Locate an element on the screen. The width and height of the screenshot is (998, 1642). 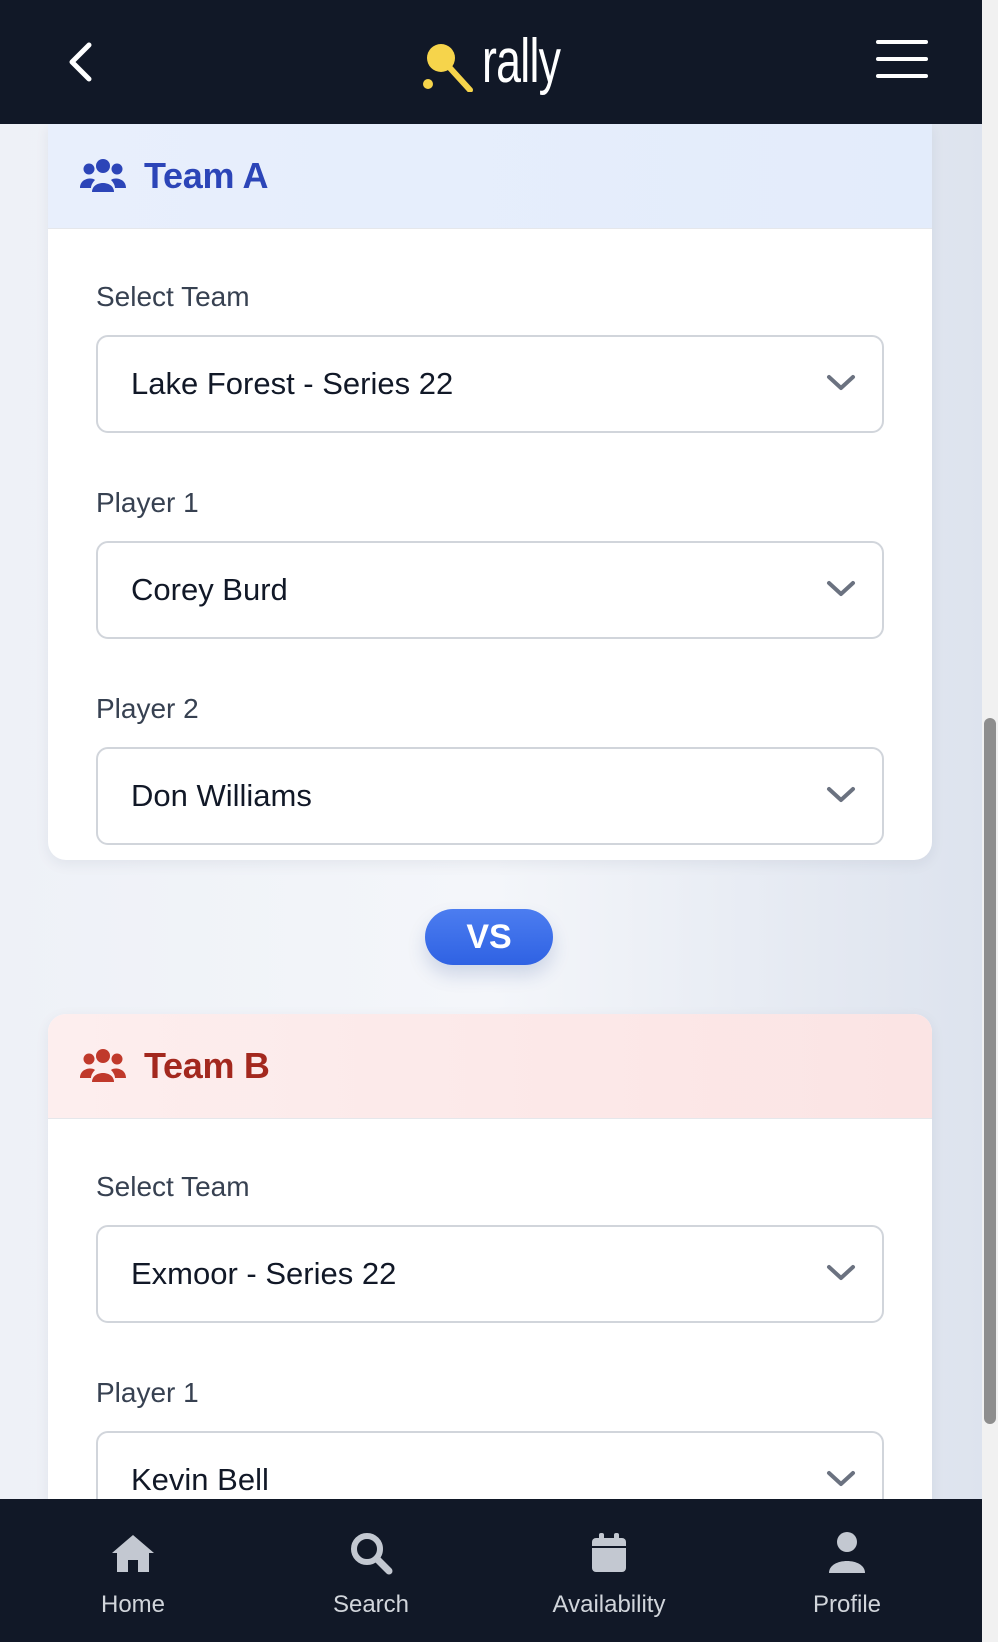
rally-logo: rally is located at coordinates (505, 62).